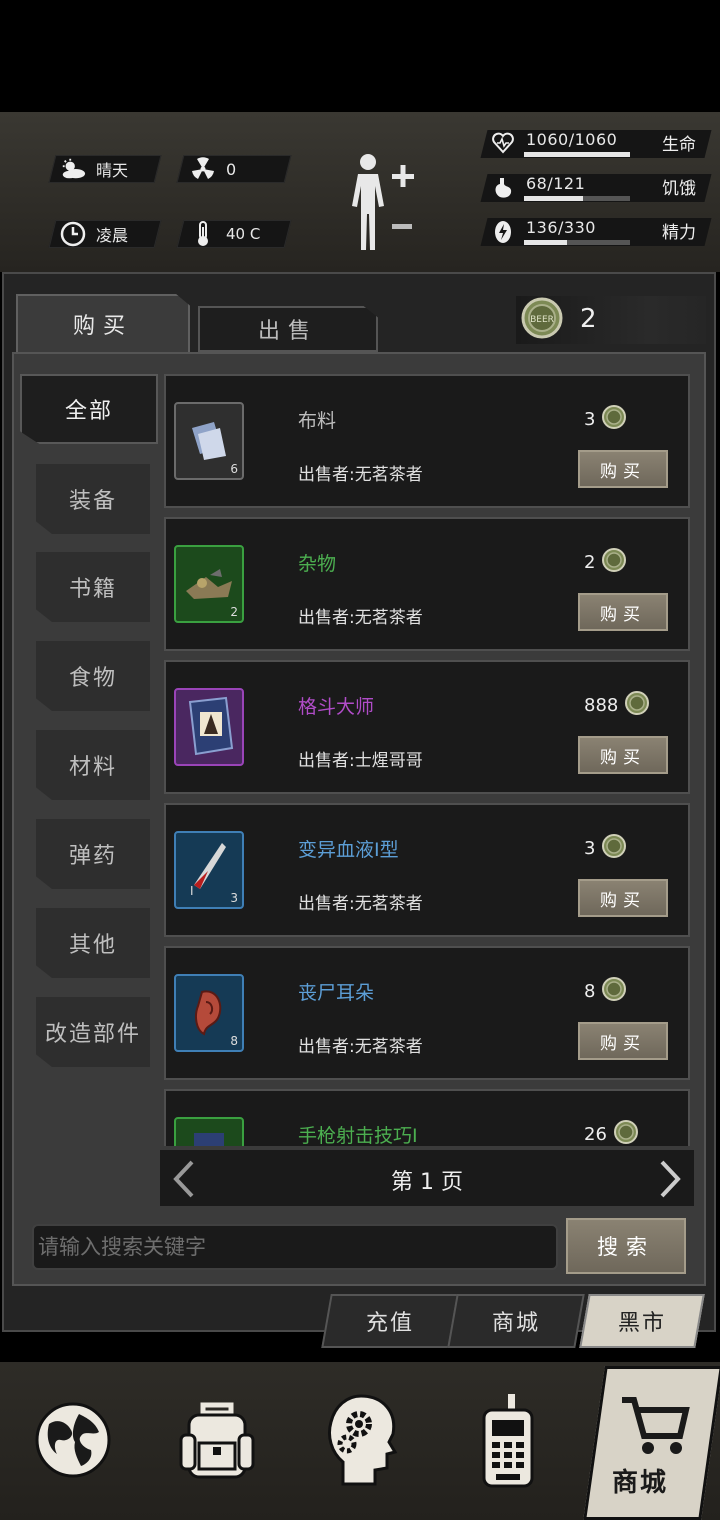 This screenshot has height=1520, width=720. Describe the element at coordinates (209, 441) in the screenshot. I see `item-thumbnail: 6` at that location.